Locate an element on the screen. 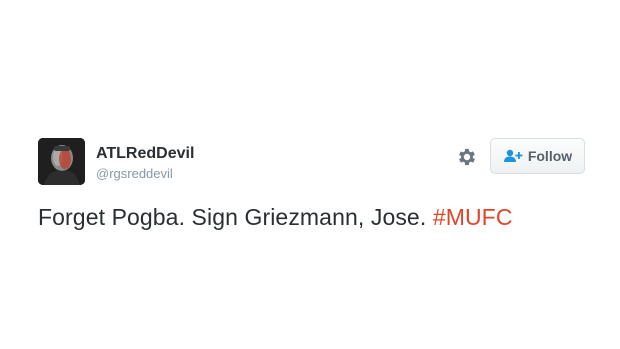 The height and width of the screenshot is (349, 620). profile-photo-icon is located at coordinates (61, 161).